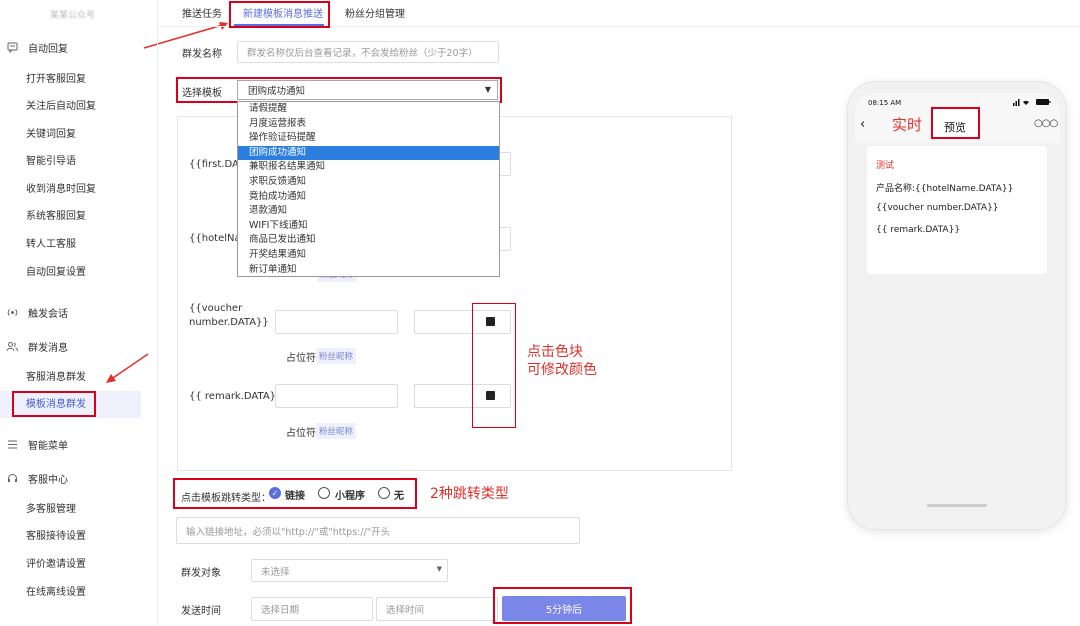 The width and height of the screenshot is (1080, 626). What do you see at coordinates (48, 446) in the screenshot?
I see `sidebar-group-label: 智能菜单` at bounding box center [48, 446].